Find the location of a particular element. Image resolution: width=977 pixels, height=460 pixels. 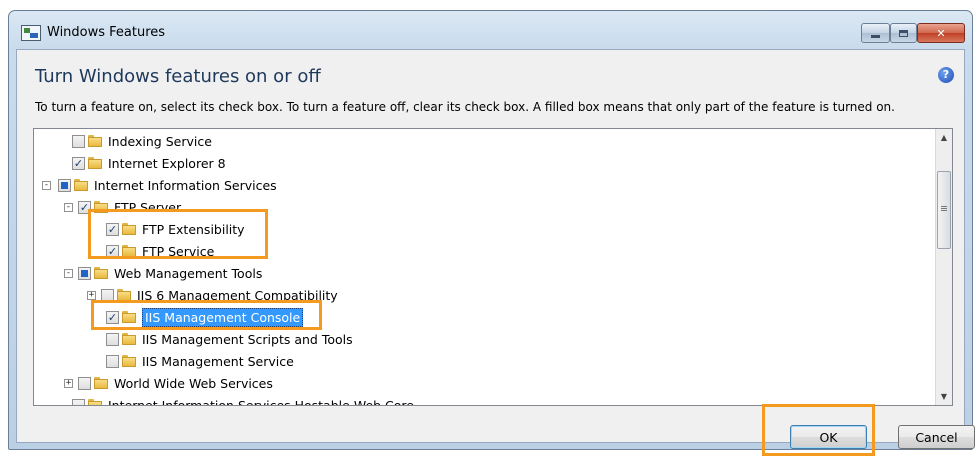

tree-item-label: Indexing Service is located at coordinates (160, 141).